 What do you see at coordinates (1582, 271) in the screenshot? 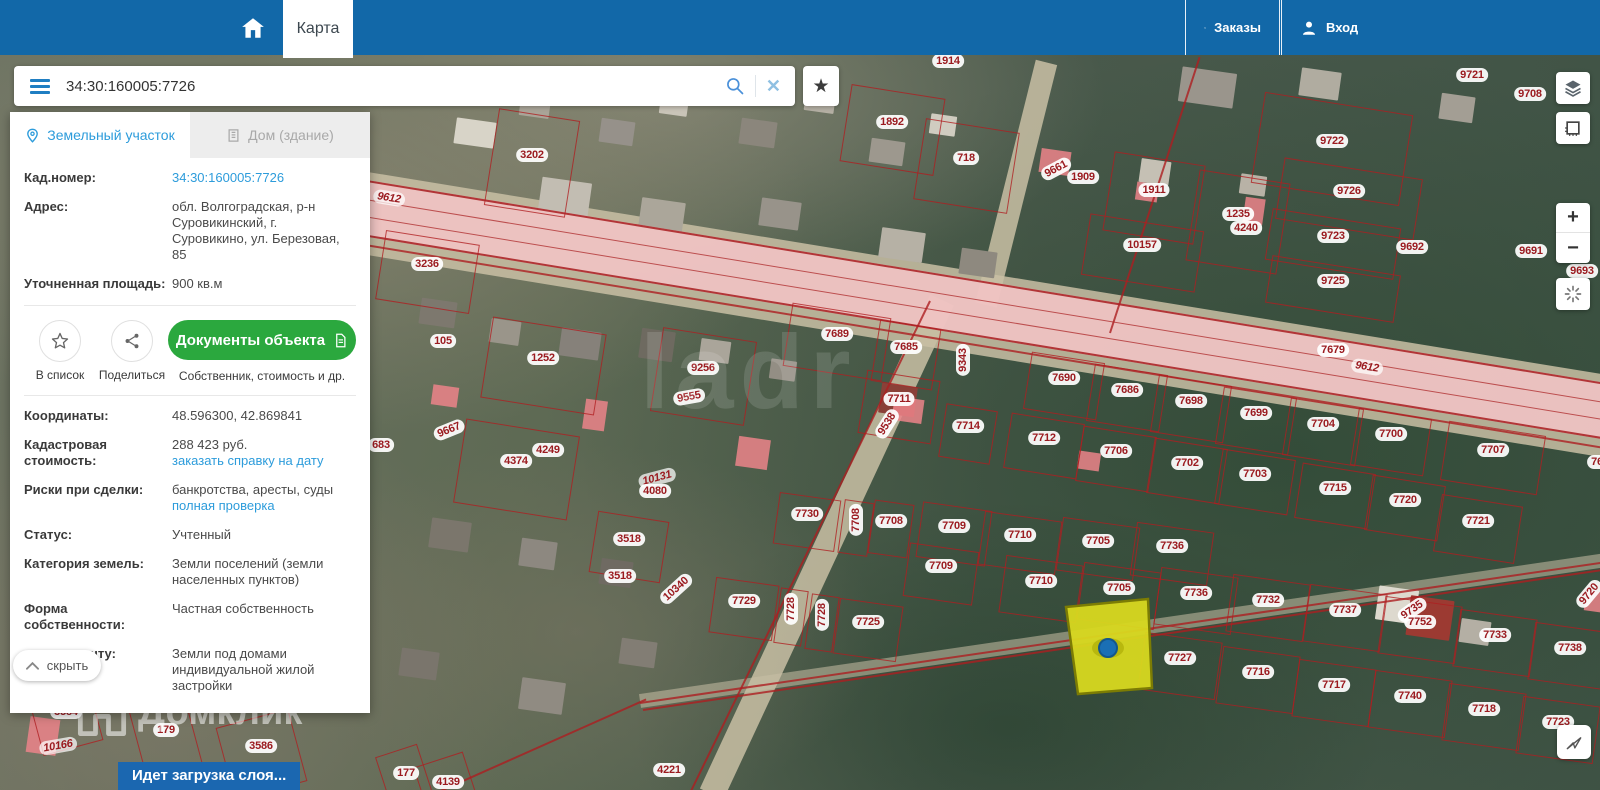
I see `parcel-number-label: 9693` at bounding box center [1582, 271].